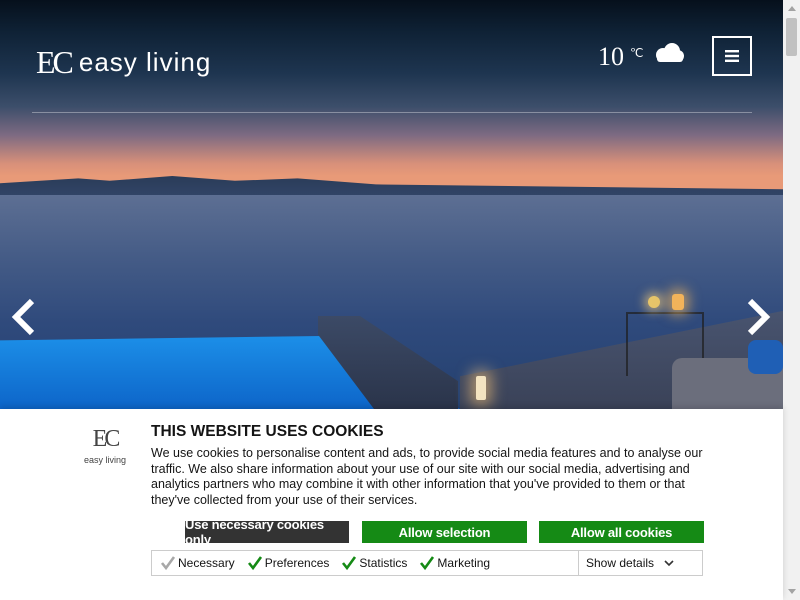 This screenshot has height=600, width=800. I want to click on cookie-title: THIS WEBSITE USES COOKIES, so click(267, 431).